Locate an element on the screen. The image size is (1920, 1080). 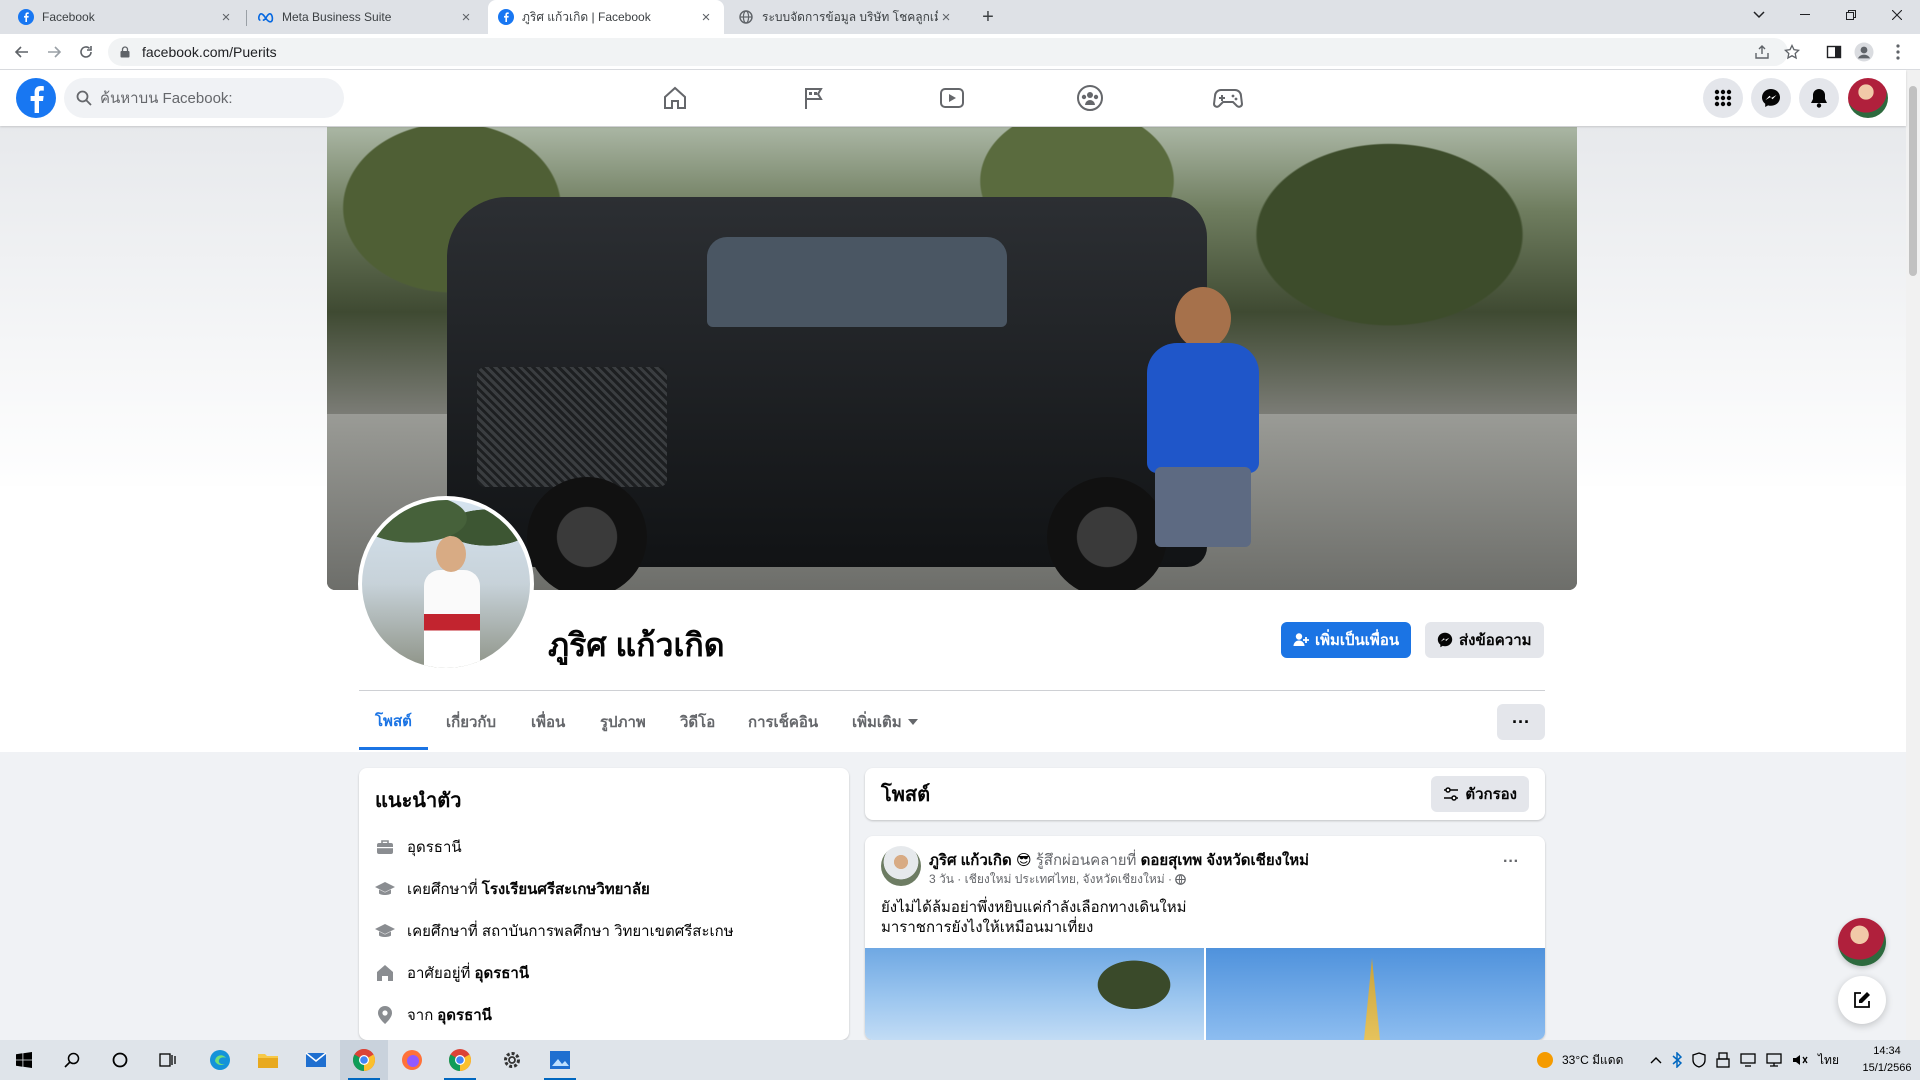
nav-pages-flag-icon is located at coordinates (814, 98).